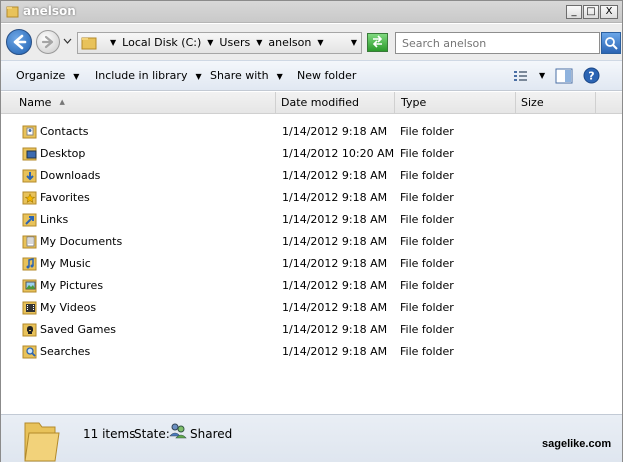 The image size is (623, 462). Describe the element at coordinates (29, 352) in the screenshot. I see `searches-folder-icon` at that location.